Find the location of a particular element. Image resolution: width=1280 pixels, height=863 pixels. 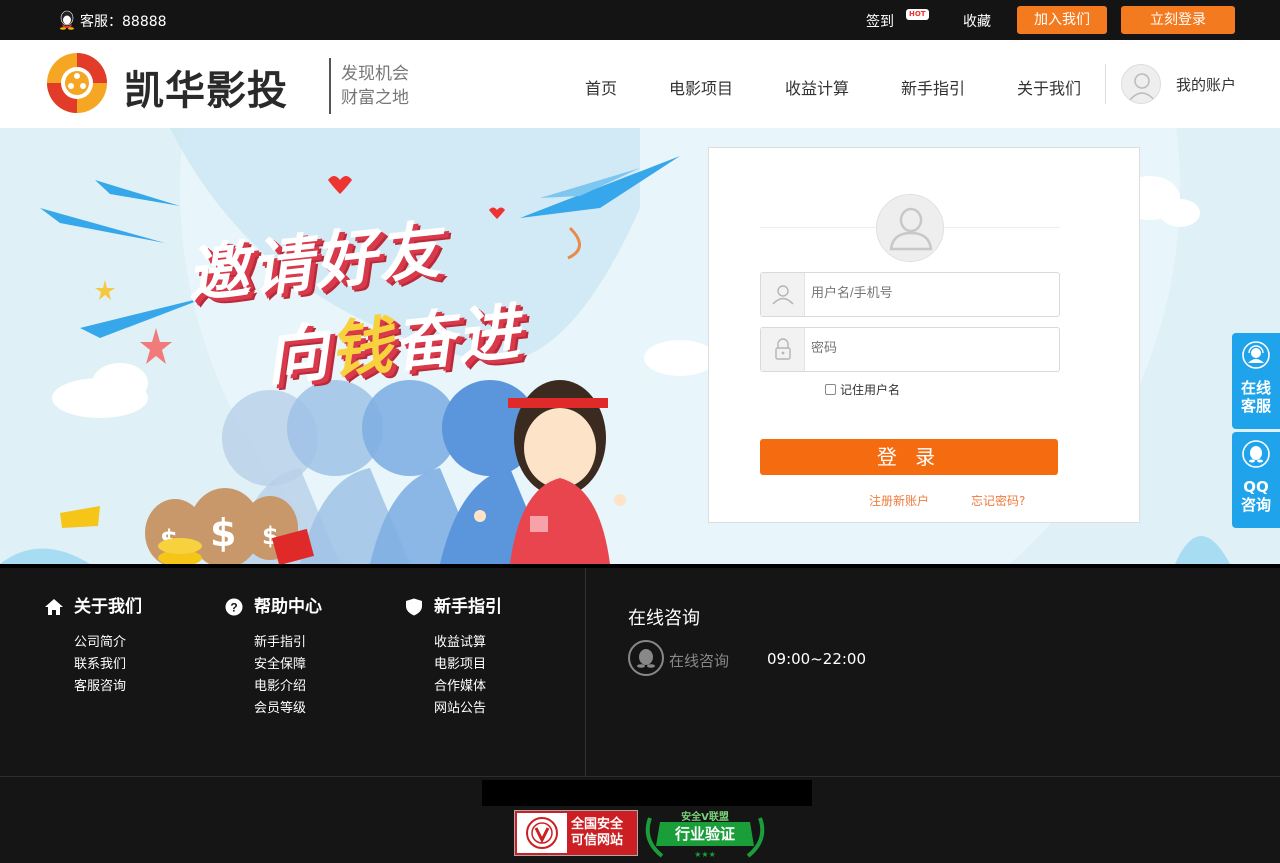

footer-col-help-title: ? 帮助中心 is located at coordinates (273, 607).